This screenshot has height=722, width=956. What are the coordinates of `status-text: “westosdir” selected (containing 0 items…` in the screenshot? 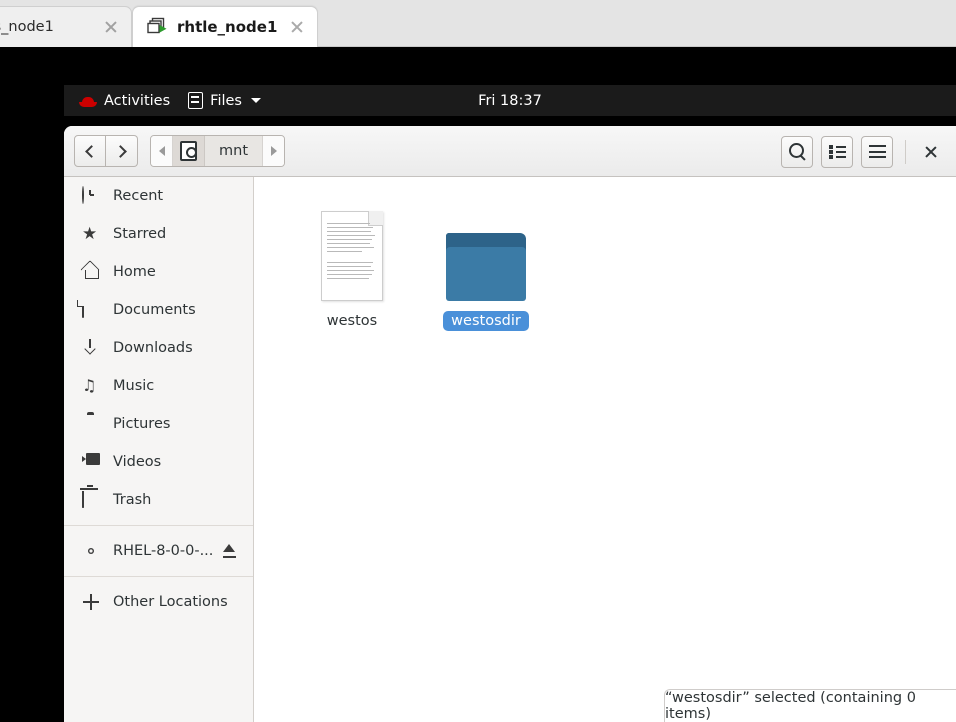 It's located at (790, 706).